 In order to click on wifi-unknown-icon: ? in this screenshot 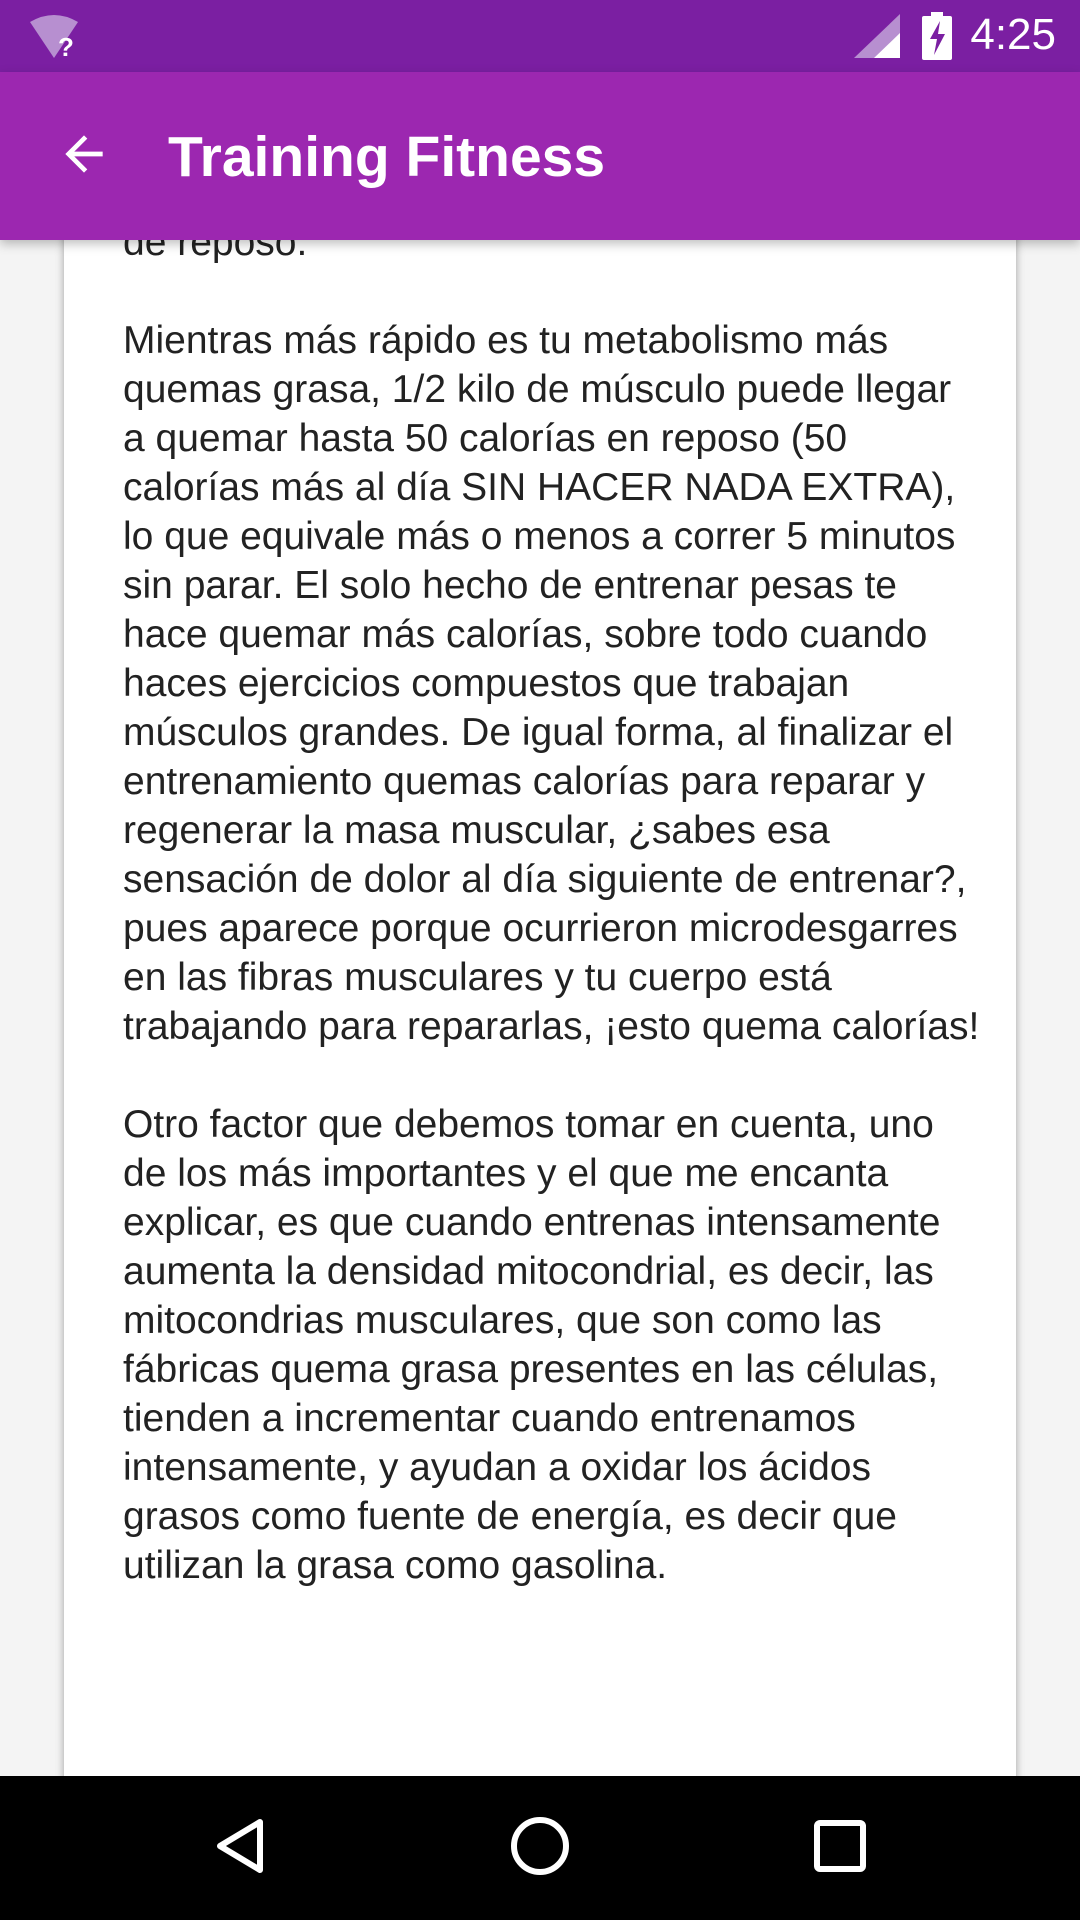, I will do `click(54, 38)`.